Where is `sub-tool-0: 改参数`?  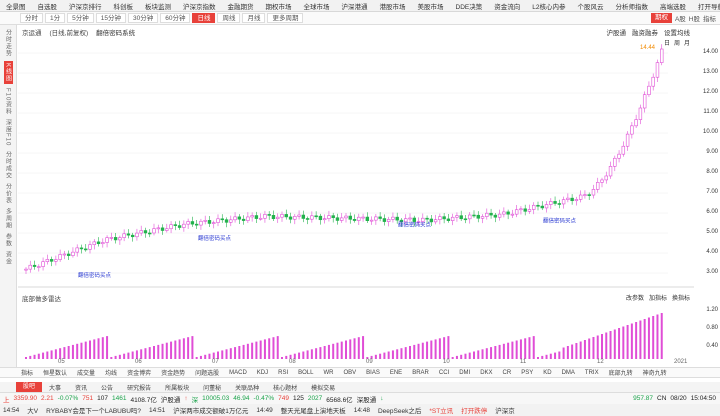 sub-tool-0: 改参数 is located at coordinates (635, 297).